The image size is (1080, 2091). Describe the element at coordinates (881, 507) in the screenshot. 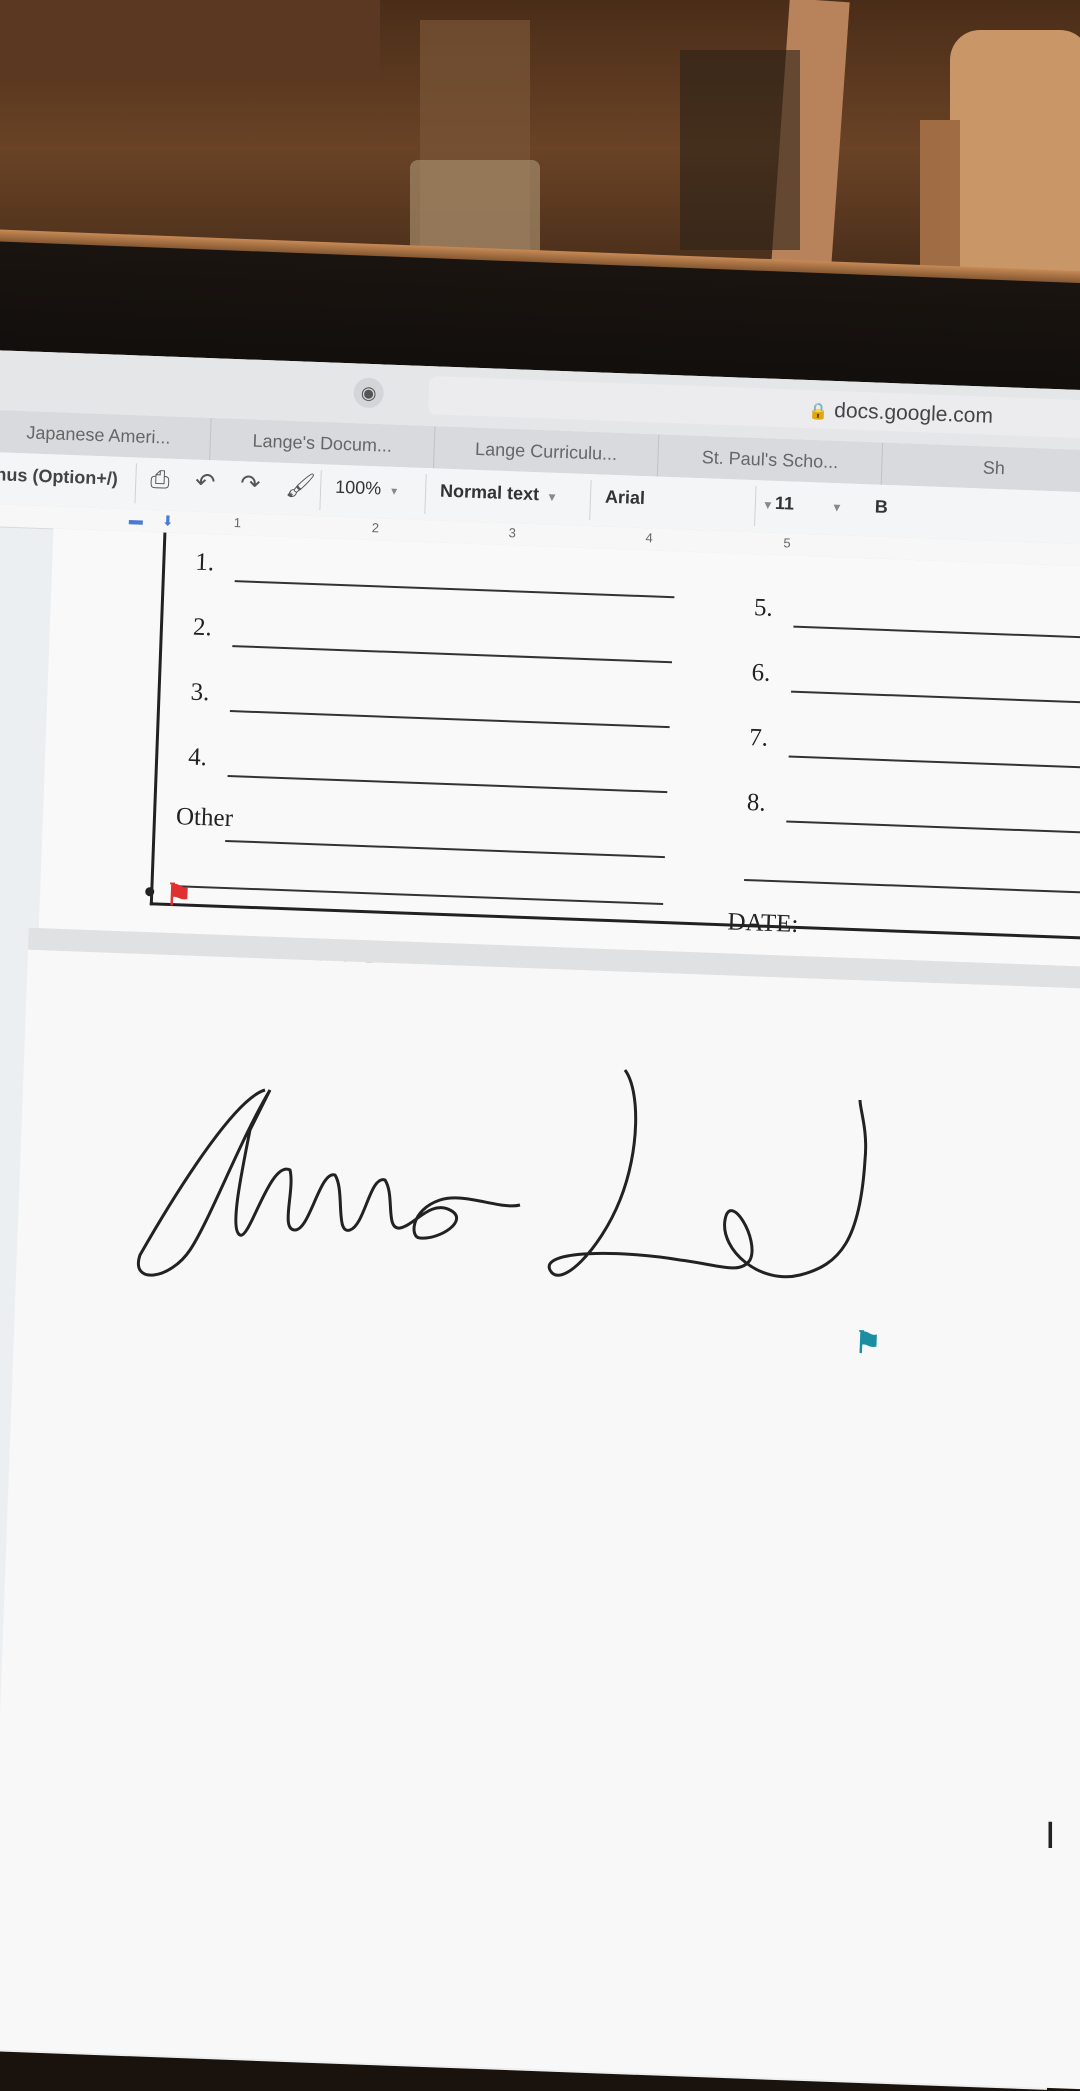

I see `bold-button: B` at that location.